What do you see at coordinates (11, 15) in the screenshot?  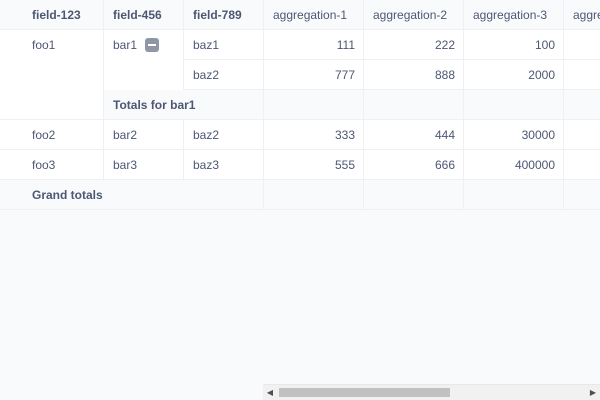 I see `header-spacer` at bounding box center [11, 15].